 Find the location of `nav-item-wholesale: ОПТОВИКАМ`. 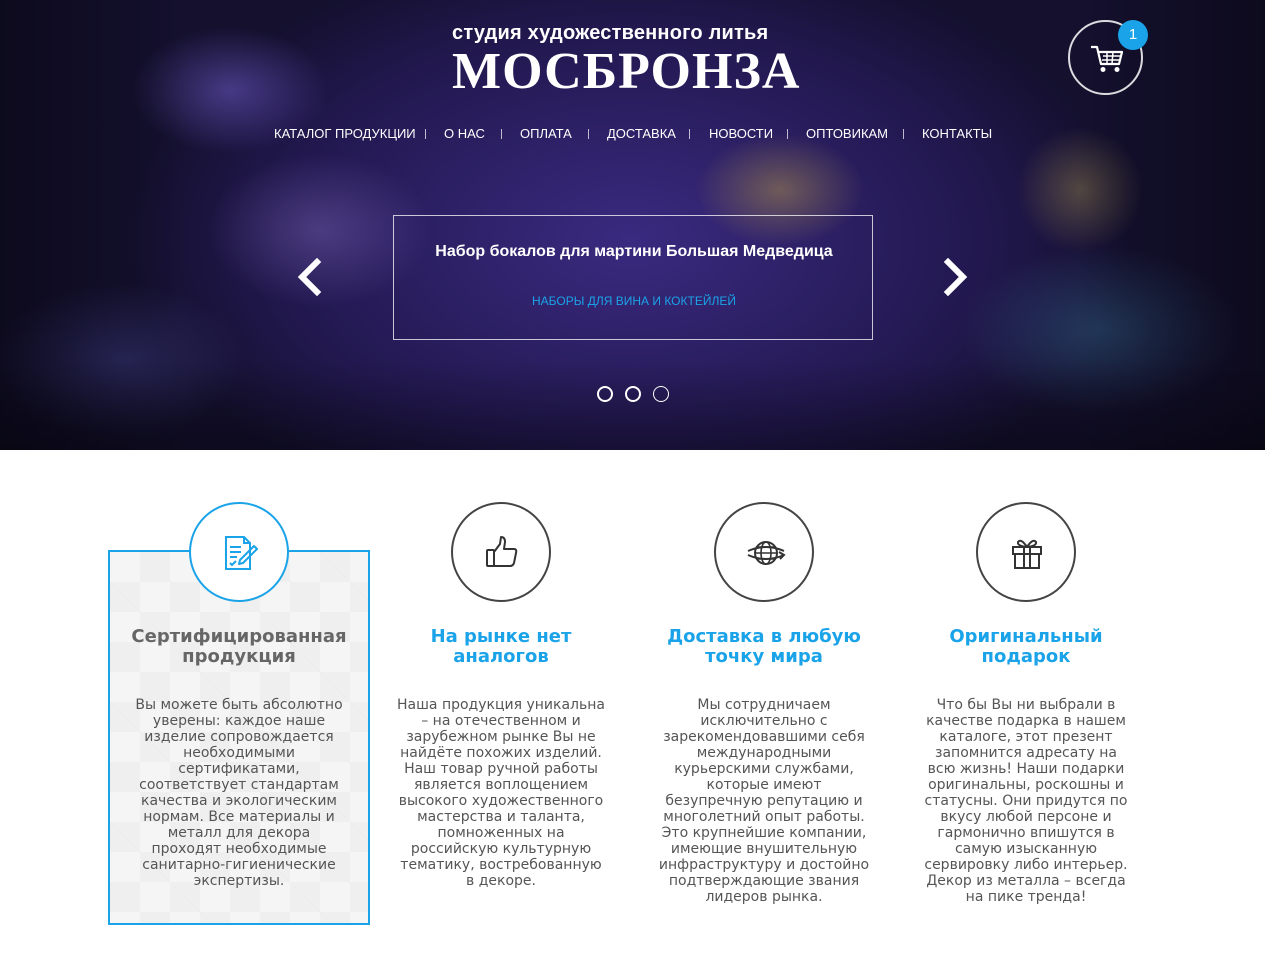

nav-item-wholesale: ОПТОВИКАМ is located at coordinates (847, 133).